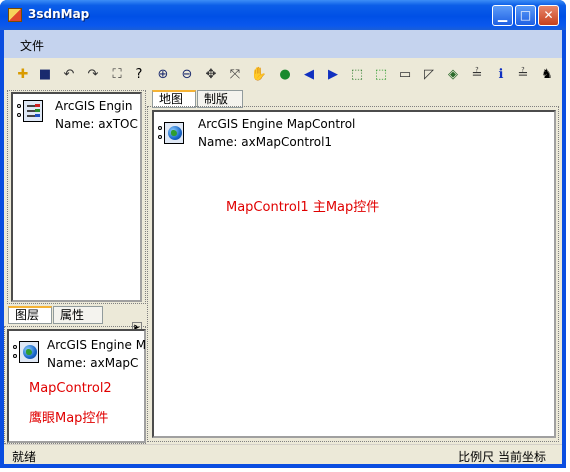 The height and width of the screenshot is (472, 570). I want to click on zoom-out-icon: ⊖, so click(187, 74).